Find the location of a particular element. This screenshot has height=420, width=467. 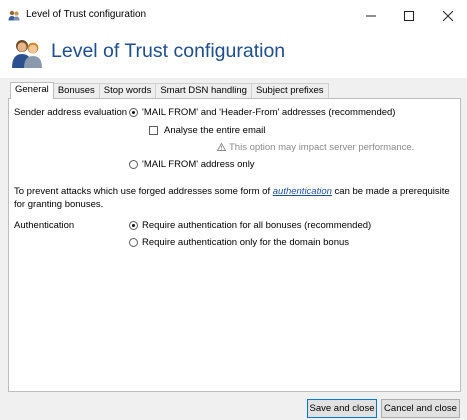

mail-from-only-radio is located at coordinates (133, 164).